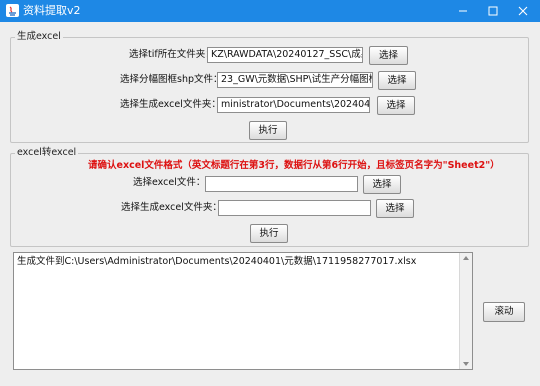 Image resolution: width=540 pixels, height=386 pixels. What do you see at coordinates (504, 312) in the screenshot?
I see `scroll-button: 滚动` at bounding box center [504, 312].